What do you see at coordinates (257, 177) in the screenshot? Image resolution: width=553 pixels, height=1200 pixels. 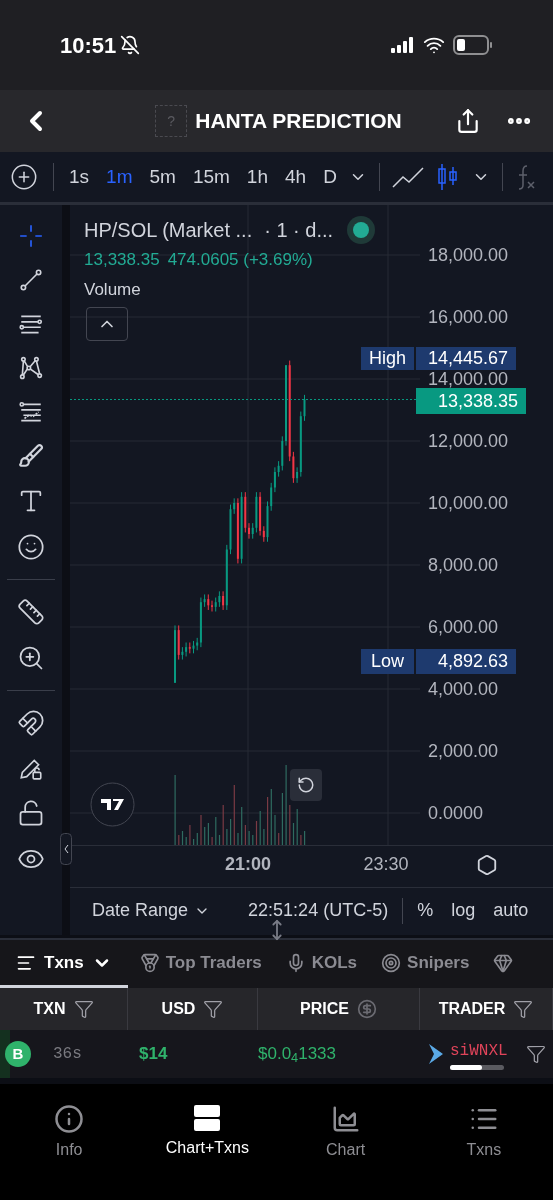 I see `interval-option: 1h` at bounding box center [257, 177].